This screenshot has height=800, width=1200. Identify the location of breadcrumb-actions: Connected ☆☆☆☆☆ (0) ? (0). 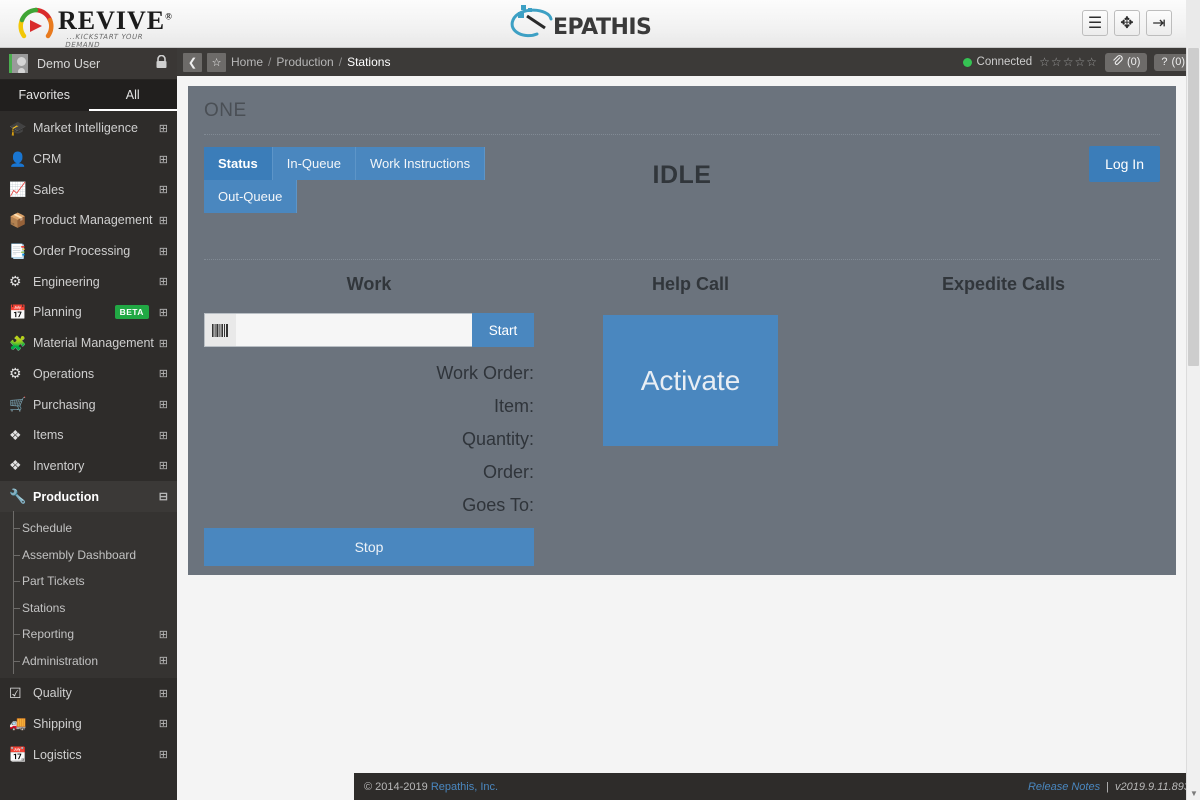
(1077, 62).